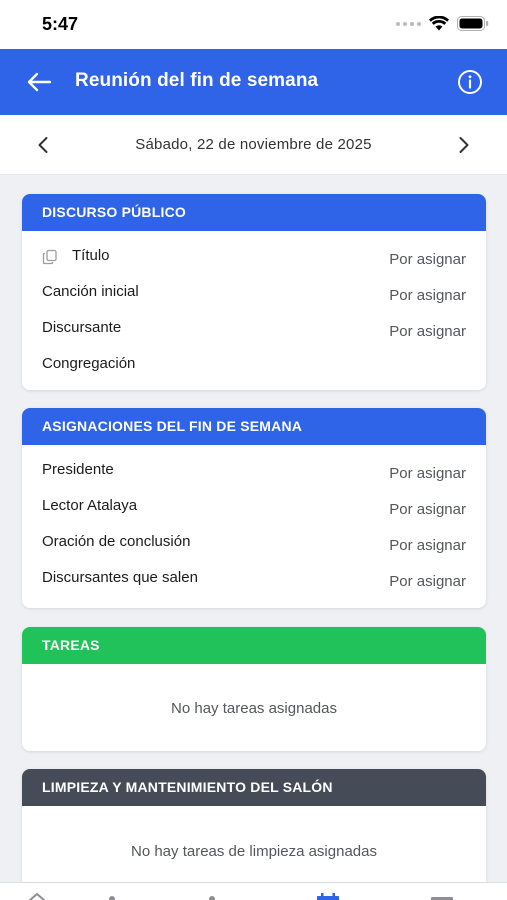 The width and height of the screenshot is (507, 900). I want to click on assignment-row-watchtower-reader: Lector Atalaya Por asignar, so click(254, 507).